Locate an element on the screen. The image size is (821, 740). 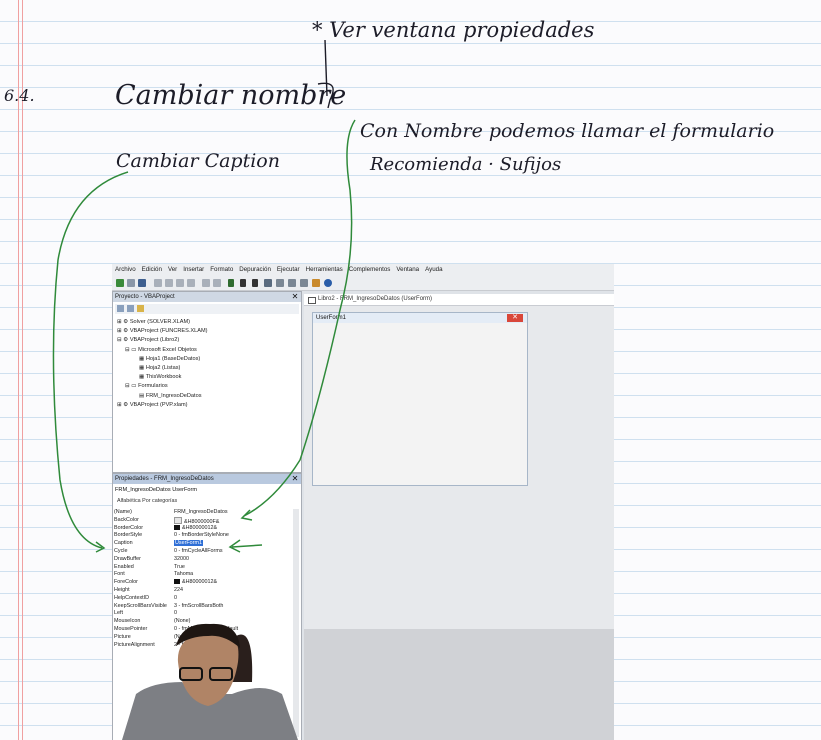
arrow-to-caption-value is located at coordinates (245, 546).